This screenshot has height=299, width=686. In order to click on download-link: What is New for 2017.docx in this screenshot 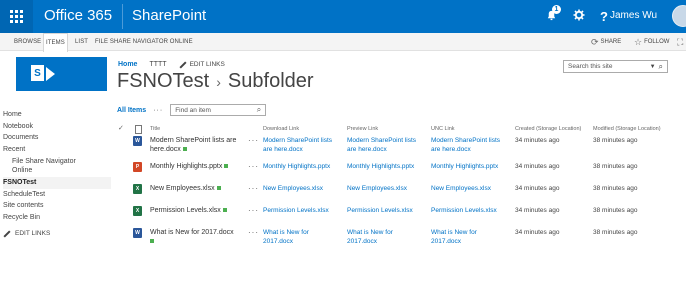, I will do `click(302, 237)`.